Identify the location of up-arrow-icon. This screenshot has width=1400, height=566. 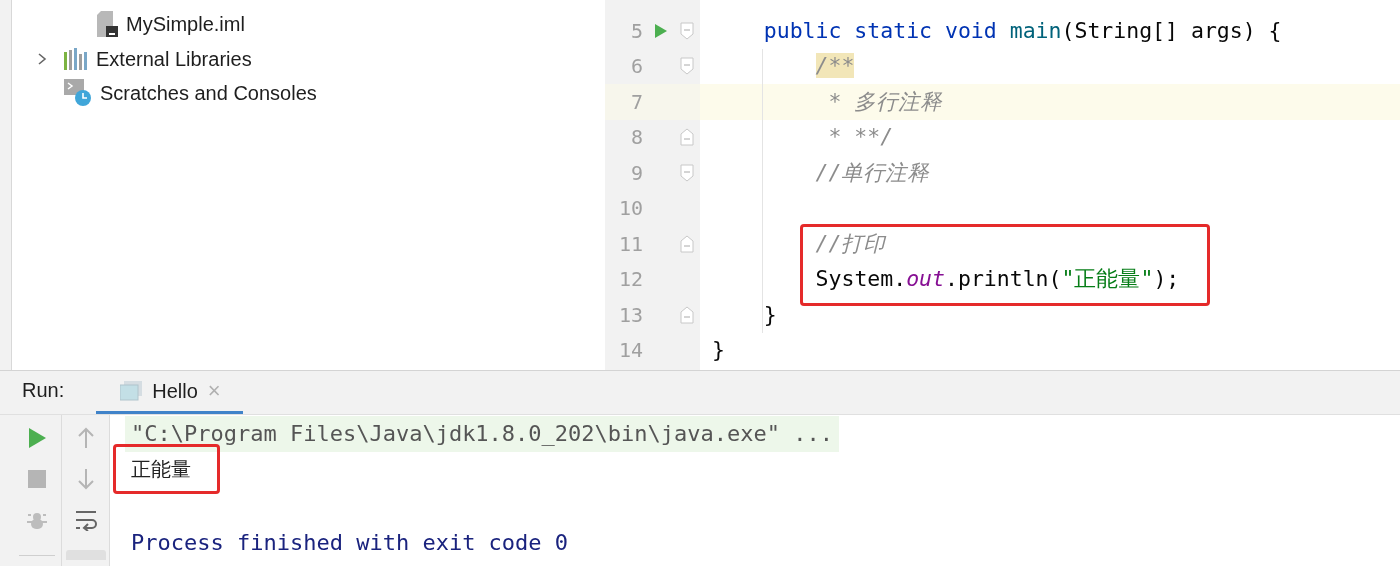
(85, 438).